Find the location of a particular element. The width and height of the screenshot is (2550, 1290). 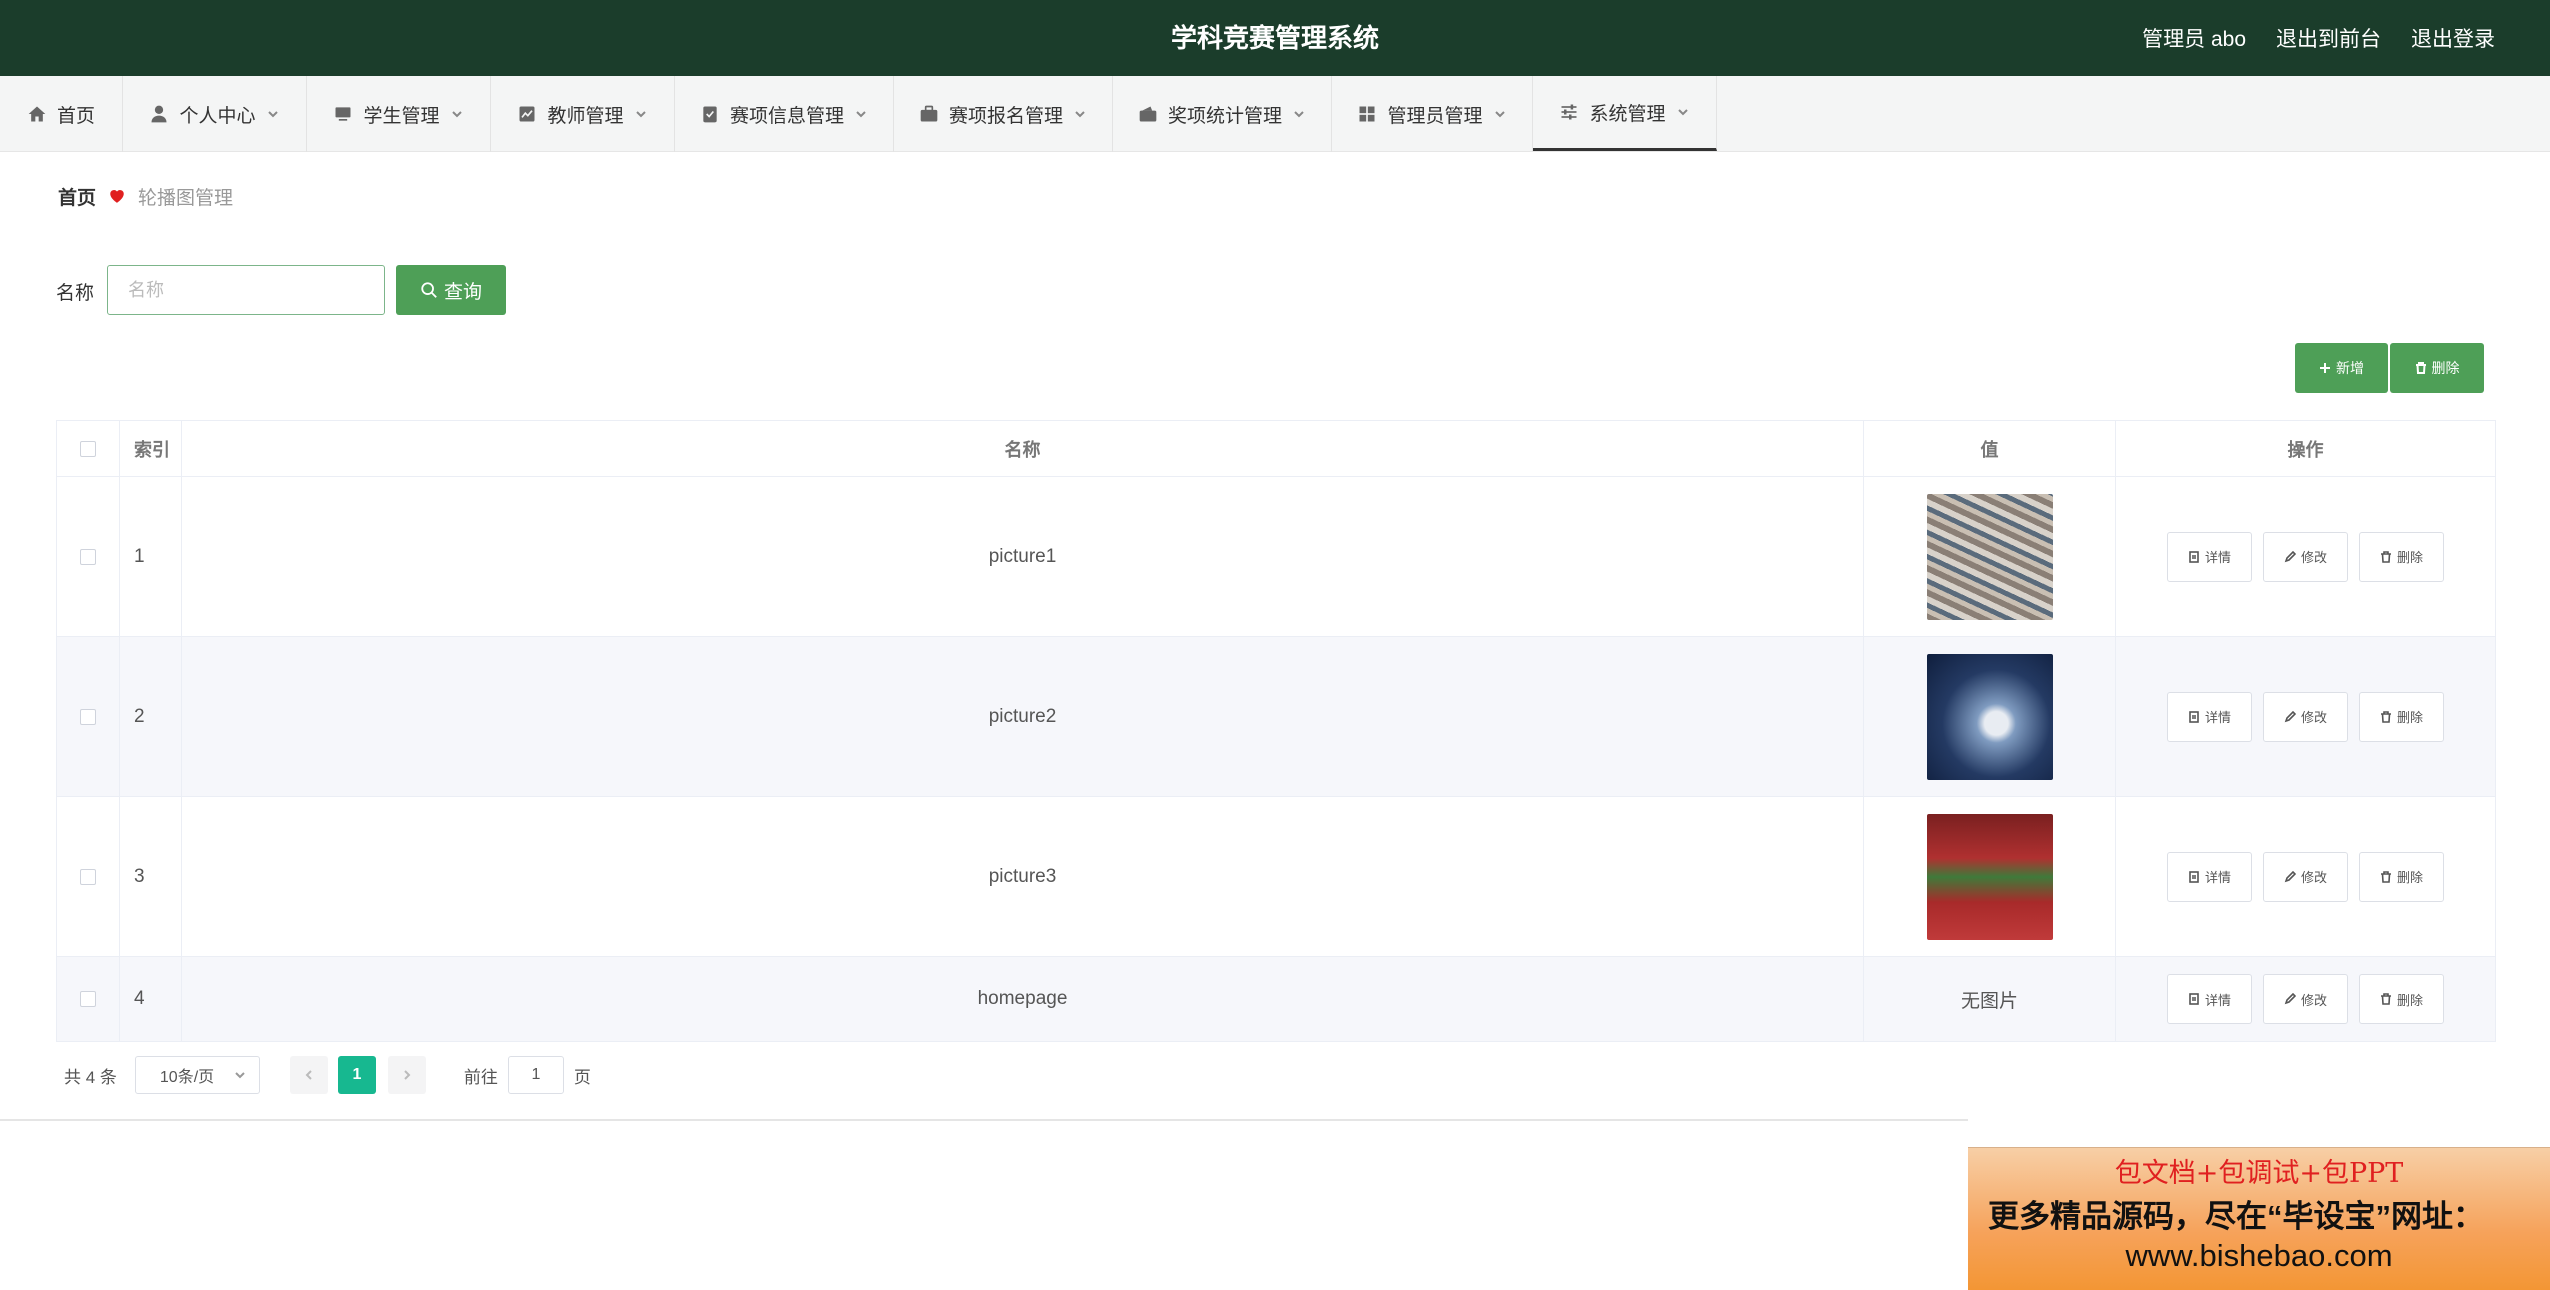

chevron-left-icon is located at coordinates (308, 1075).